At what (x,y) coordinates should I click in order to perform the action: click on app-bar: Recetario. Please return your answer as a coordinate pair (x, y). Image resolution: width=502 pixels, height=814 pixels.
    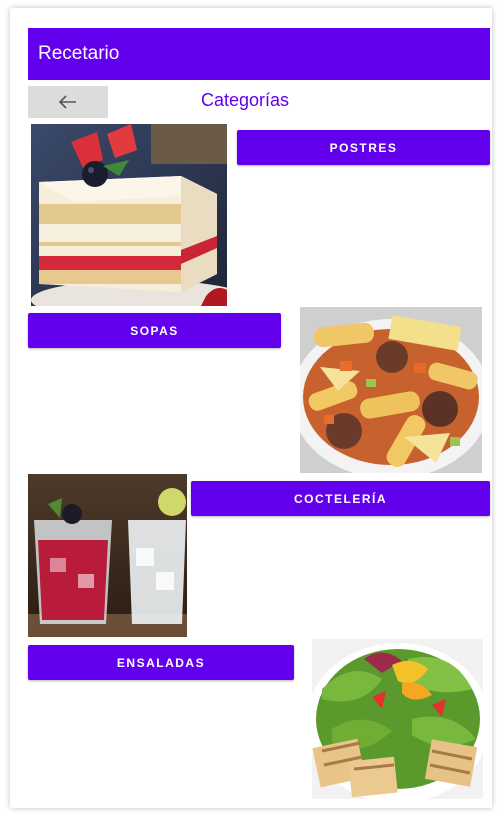
    Looking at the image, I should click on (259, 54).